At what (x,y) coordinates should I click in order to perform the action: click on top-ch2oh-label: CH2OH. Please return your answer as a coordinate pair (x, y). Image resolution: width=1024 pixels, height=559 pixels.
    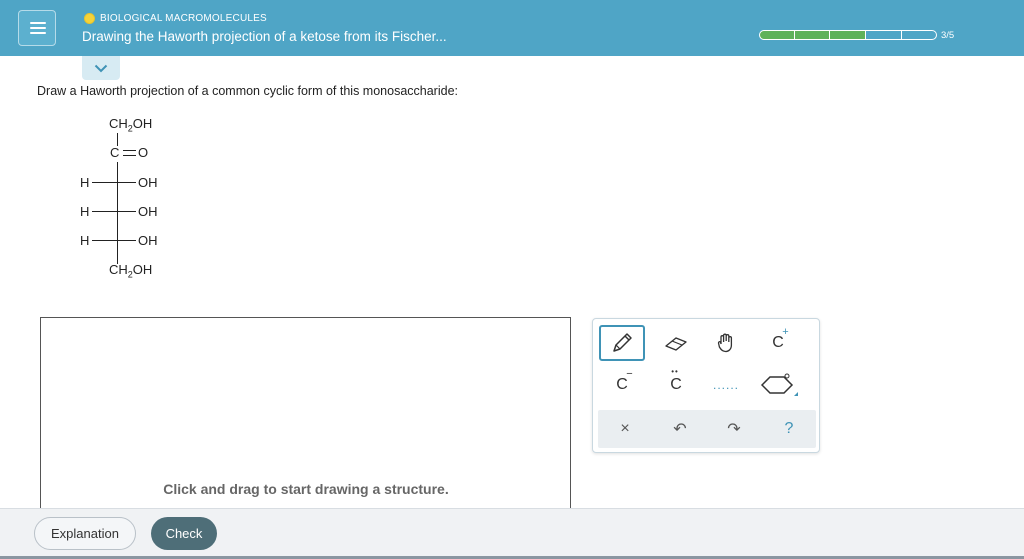
    Looking at the image, I should click on (131, 125).